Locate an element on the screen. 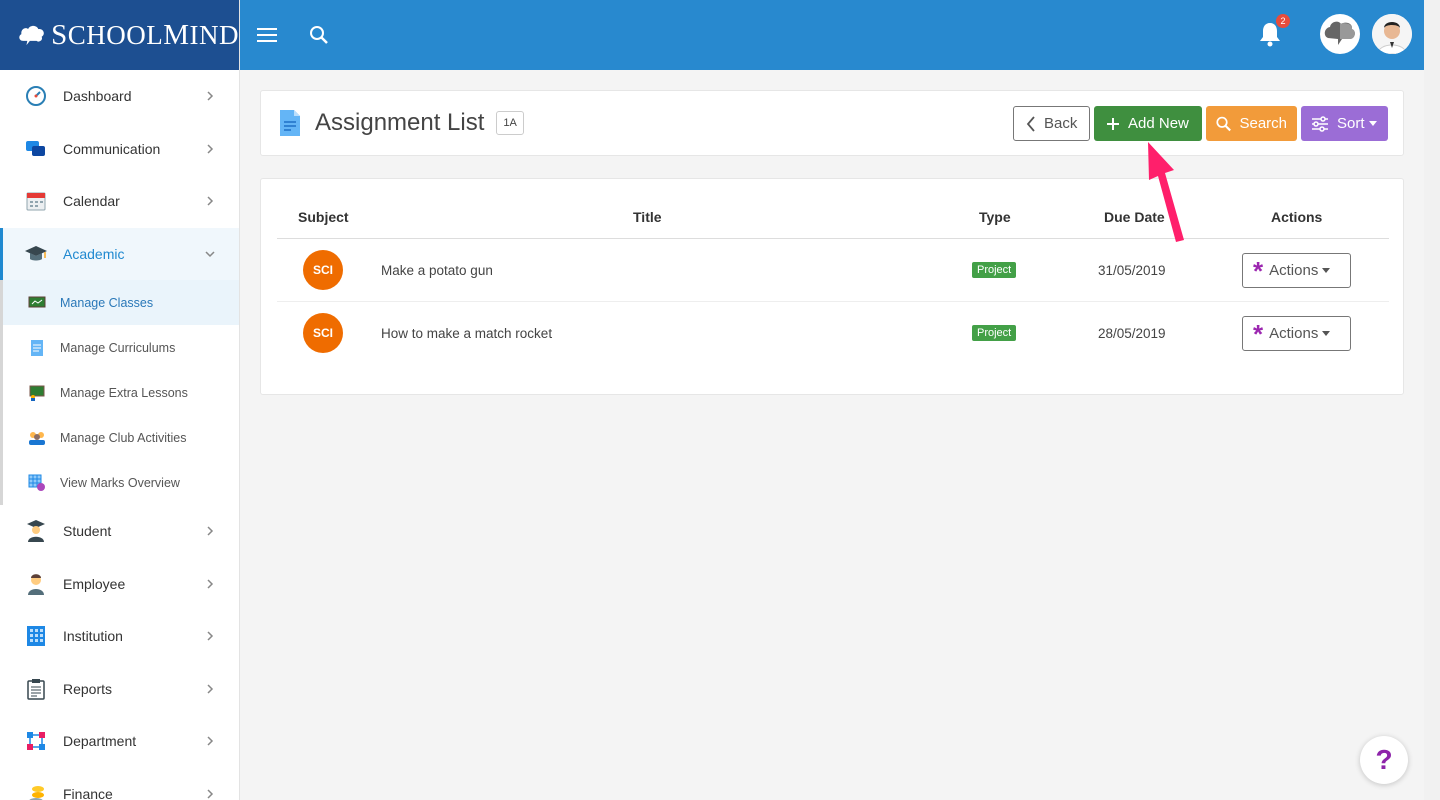 The height and width of the screenshot is (800, 1440). building-icon is located at coordinates (36, 636).